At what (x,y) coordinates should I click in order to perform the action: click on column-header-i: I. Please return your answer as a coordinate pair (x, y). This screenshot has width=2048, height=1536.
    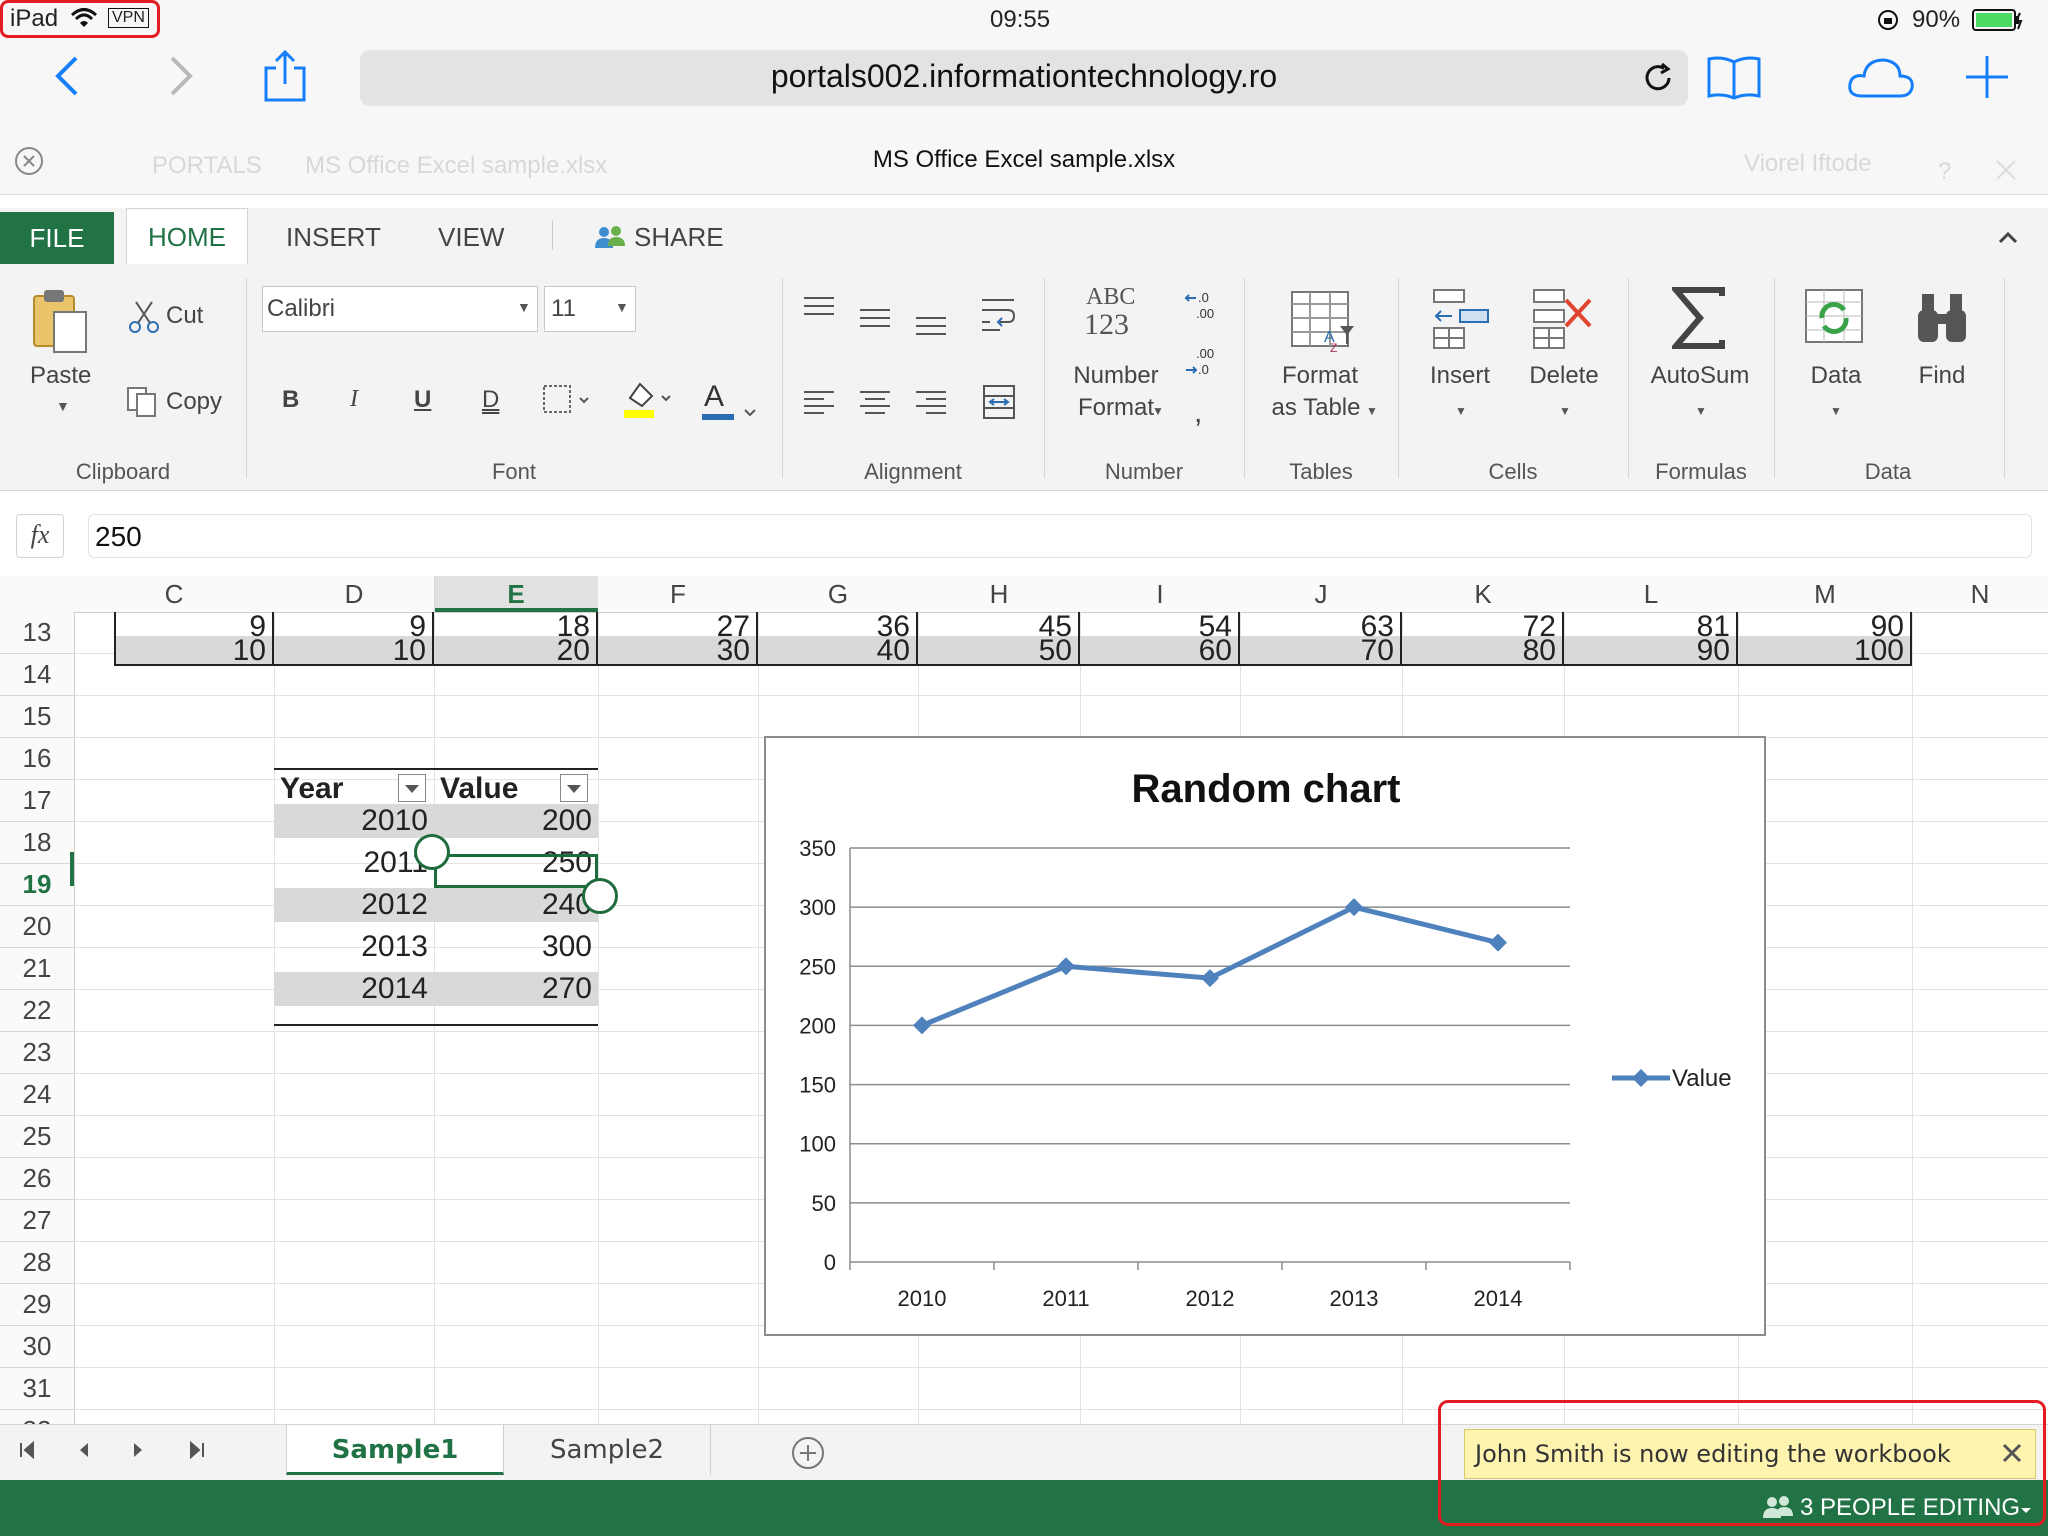
    Looking at the image, I should click on (1160, 594).